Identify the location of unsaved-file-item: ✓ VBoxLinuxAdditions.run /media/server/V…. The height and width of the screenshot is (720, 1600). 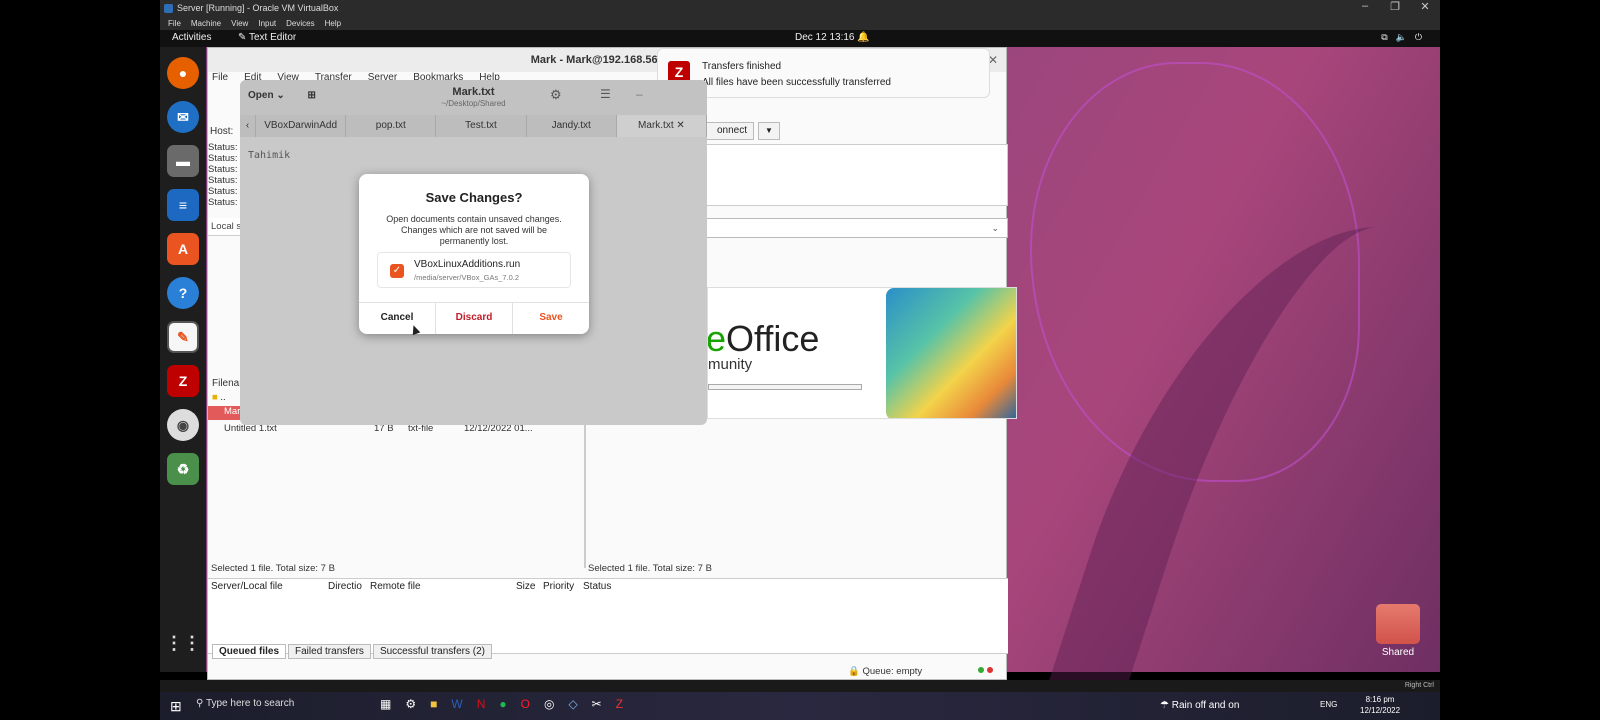
(474, 270).